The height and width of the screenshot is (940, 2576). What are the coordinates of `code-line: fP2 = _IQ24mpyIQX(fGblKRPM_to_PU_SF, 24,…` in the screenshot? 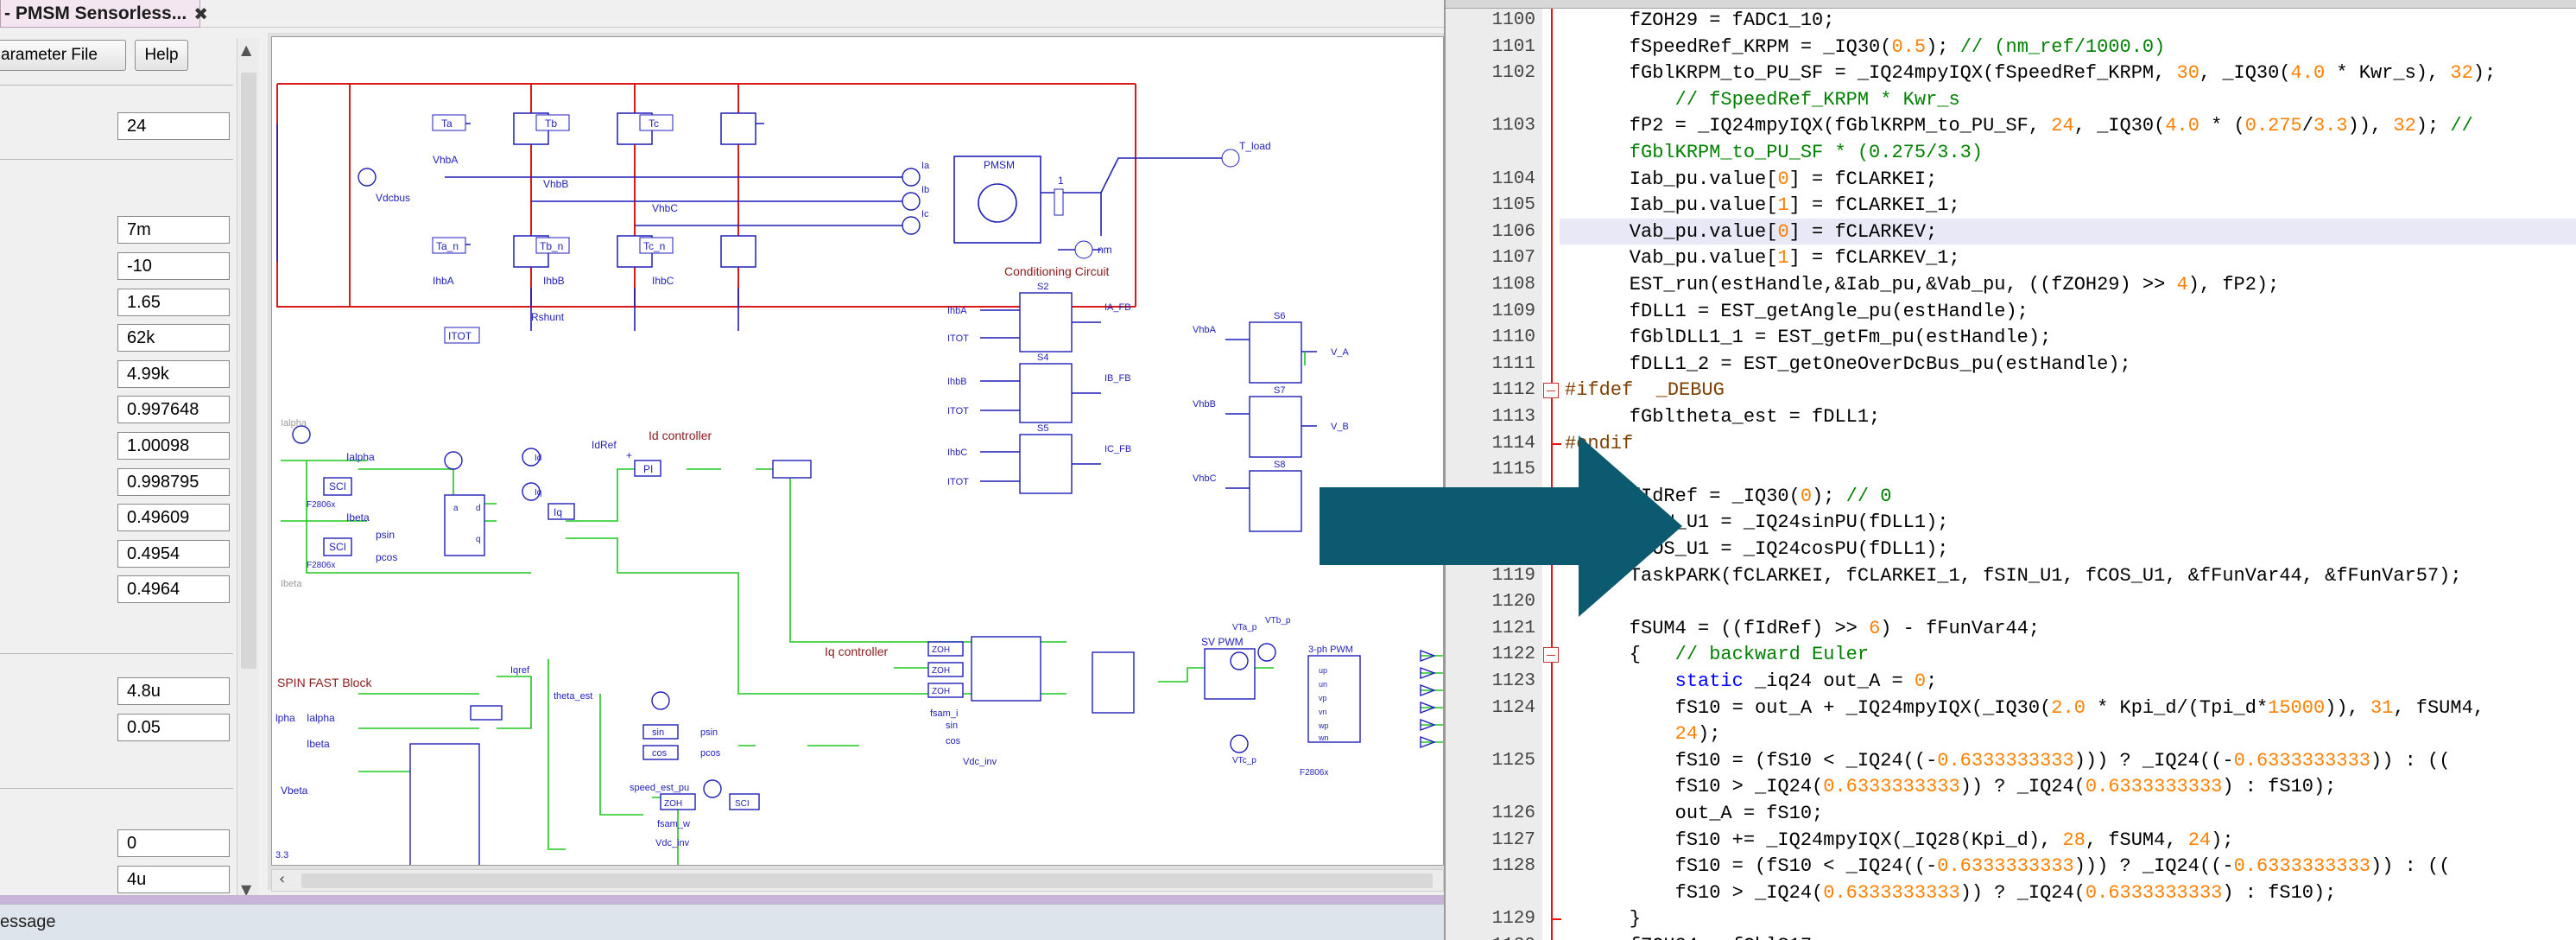 It's located at (2080, 126).